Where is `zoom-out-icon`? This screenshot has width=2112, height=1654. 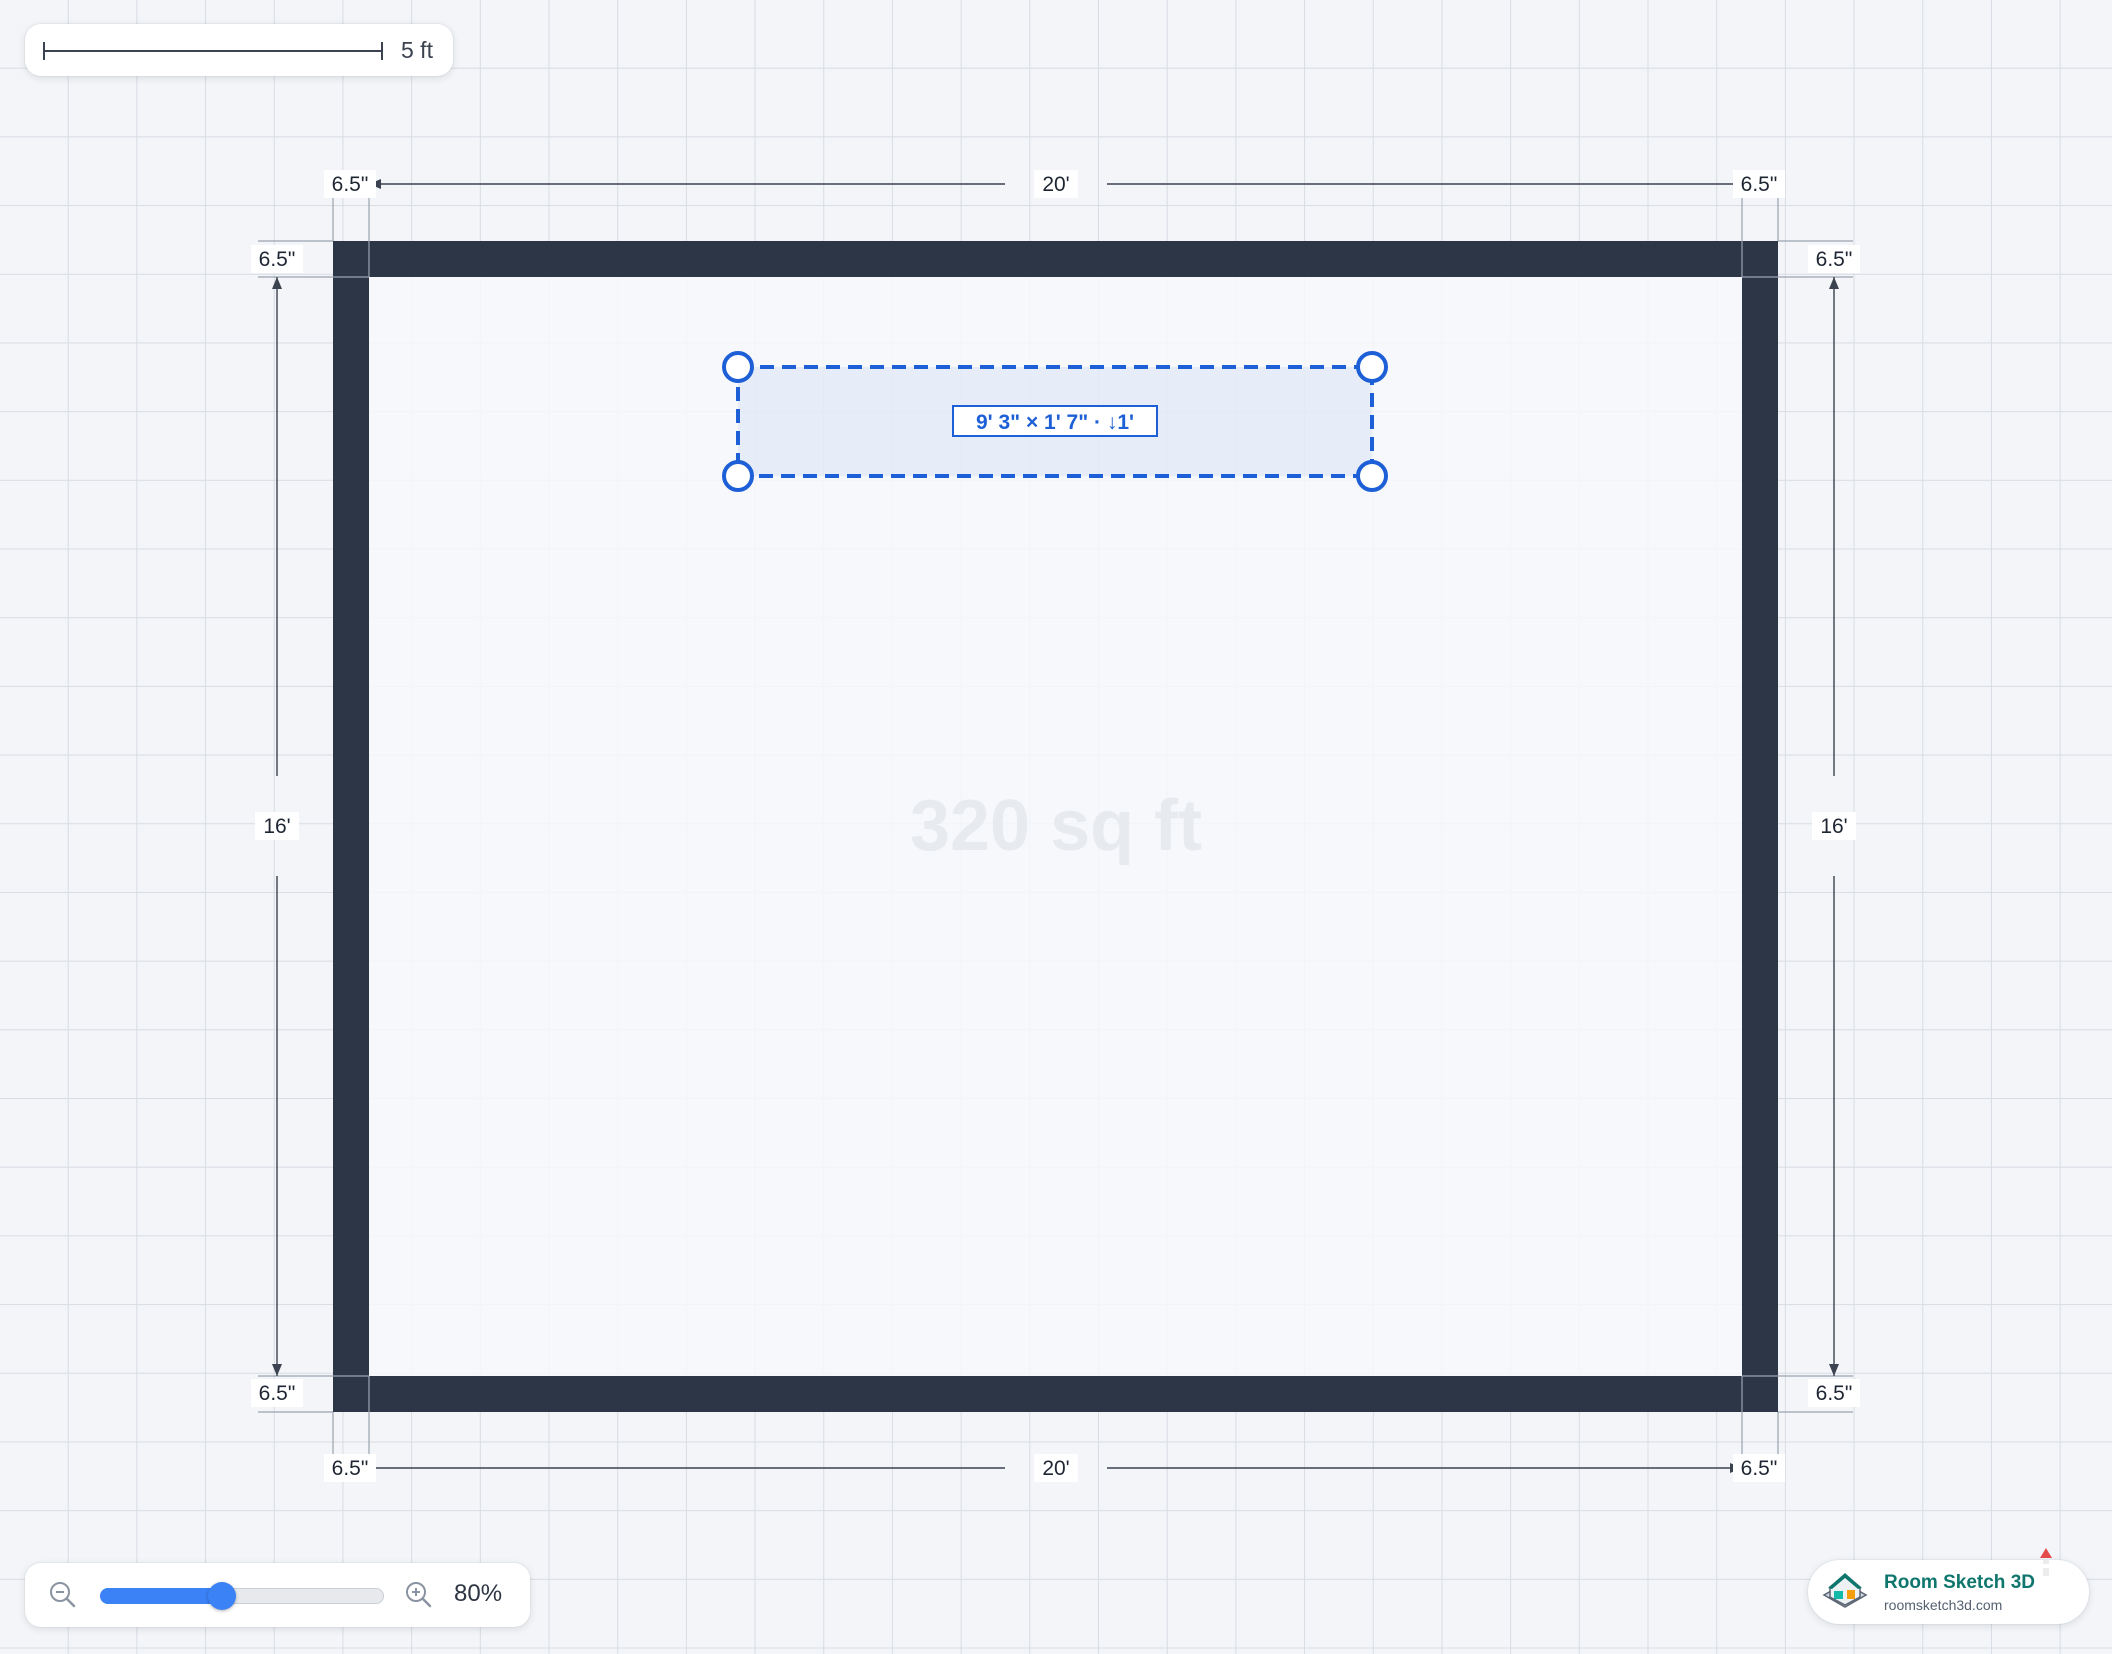 zoom-out-icon is located at coordinates (63, 1595).